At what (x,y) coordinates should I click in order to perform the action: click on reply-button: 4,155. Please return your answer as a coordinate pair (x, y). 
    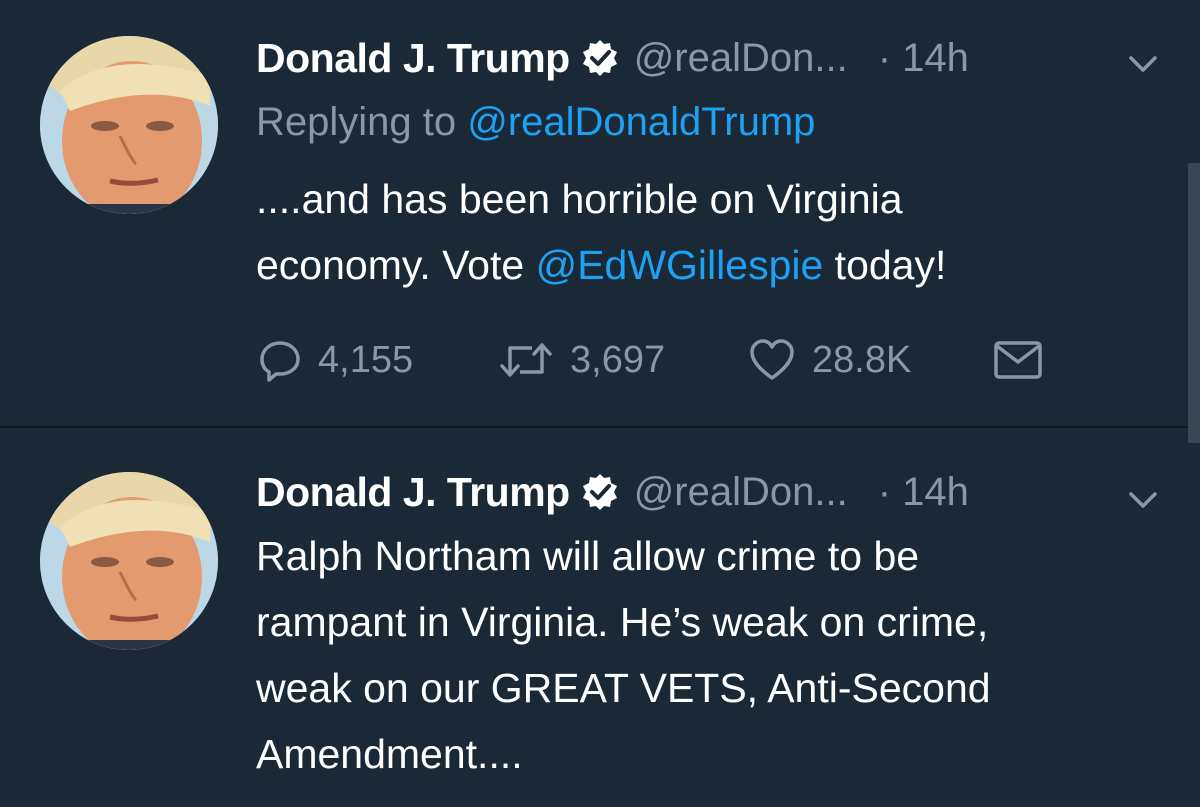
    Looking at the image, I should click on (378, 360).